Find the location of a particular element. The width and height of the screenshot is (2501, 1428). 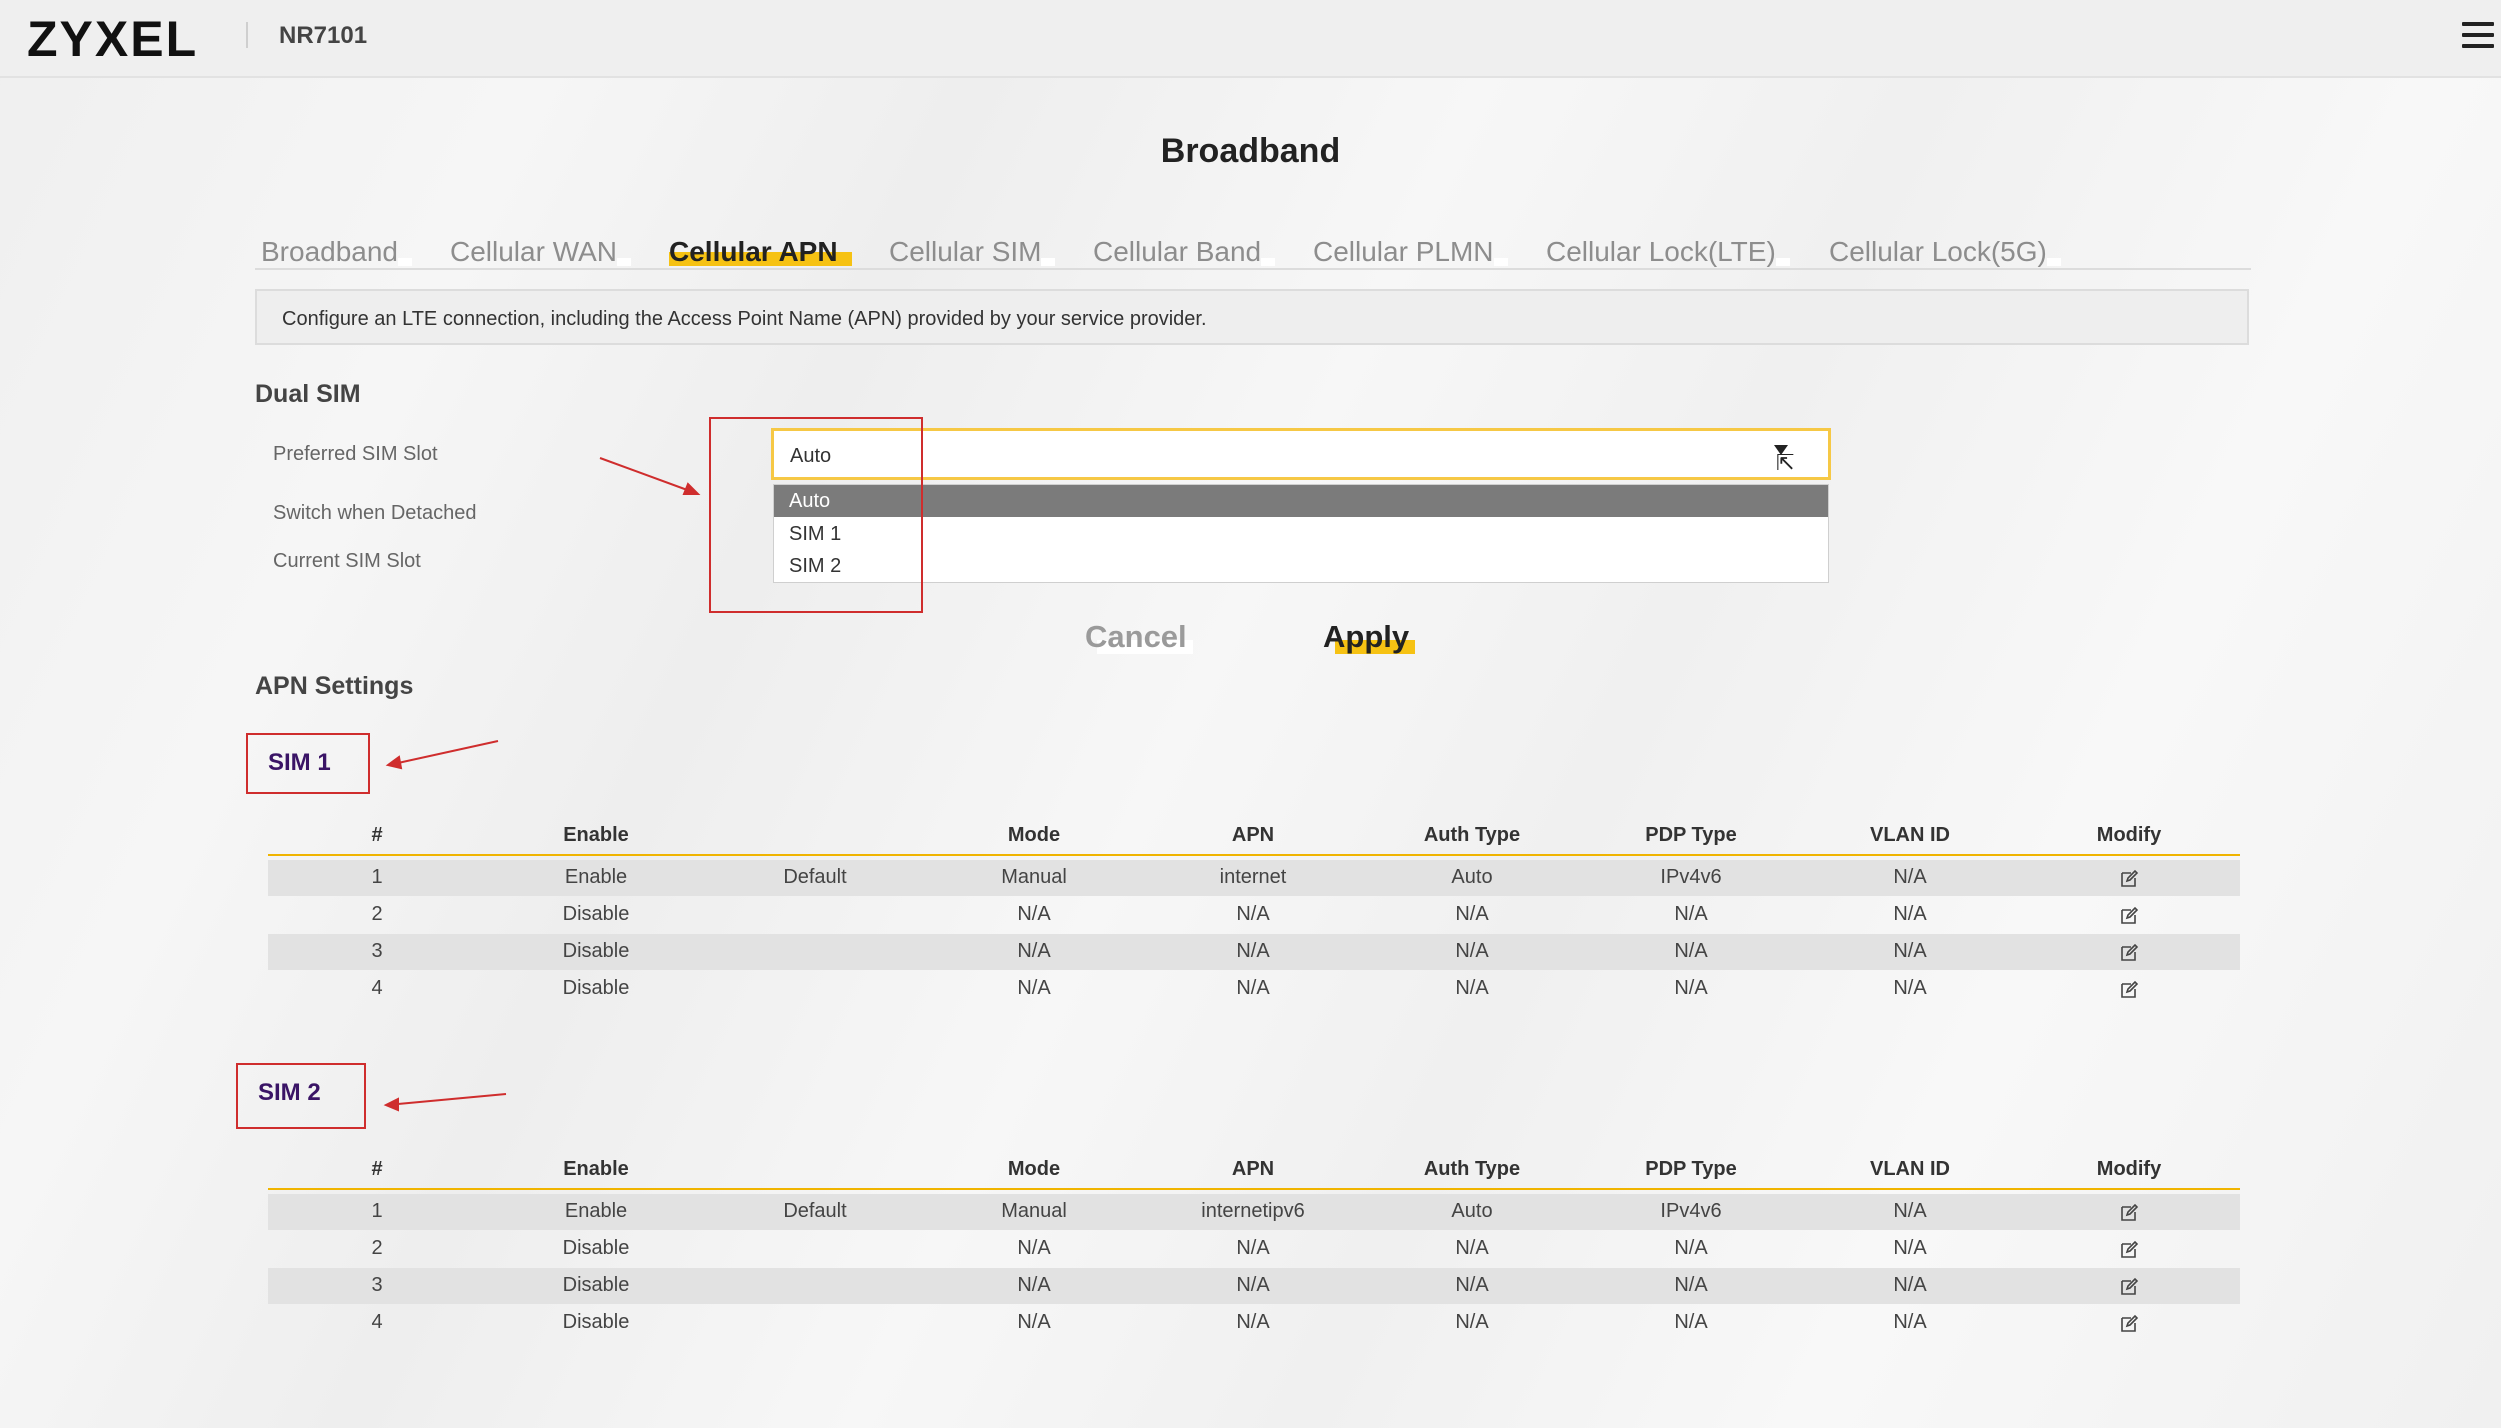

switch-when-detached-label: Switch when Detached is located at coordinates (375, 513).